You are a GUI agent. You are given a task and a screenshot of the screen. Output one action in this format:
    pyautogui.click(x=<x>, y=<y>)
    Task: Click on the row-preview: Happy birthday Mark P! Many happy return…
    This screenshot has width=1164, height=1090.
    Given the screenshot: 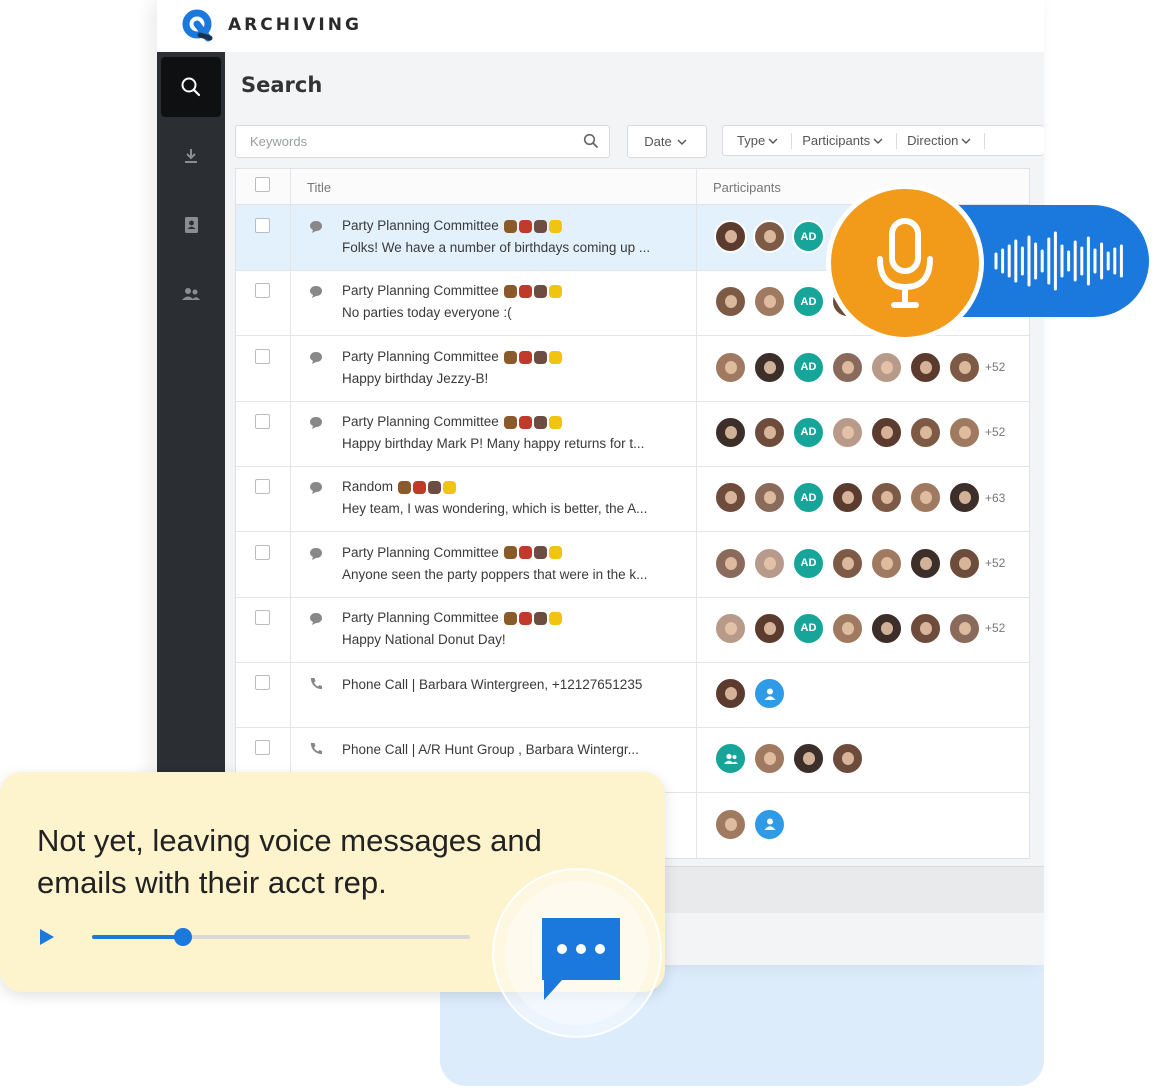 What is the action you would take?
    pyautogui.click(x=493, y=443)
    